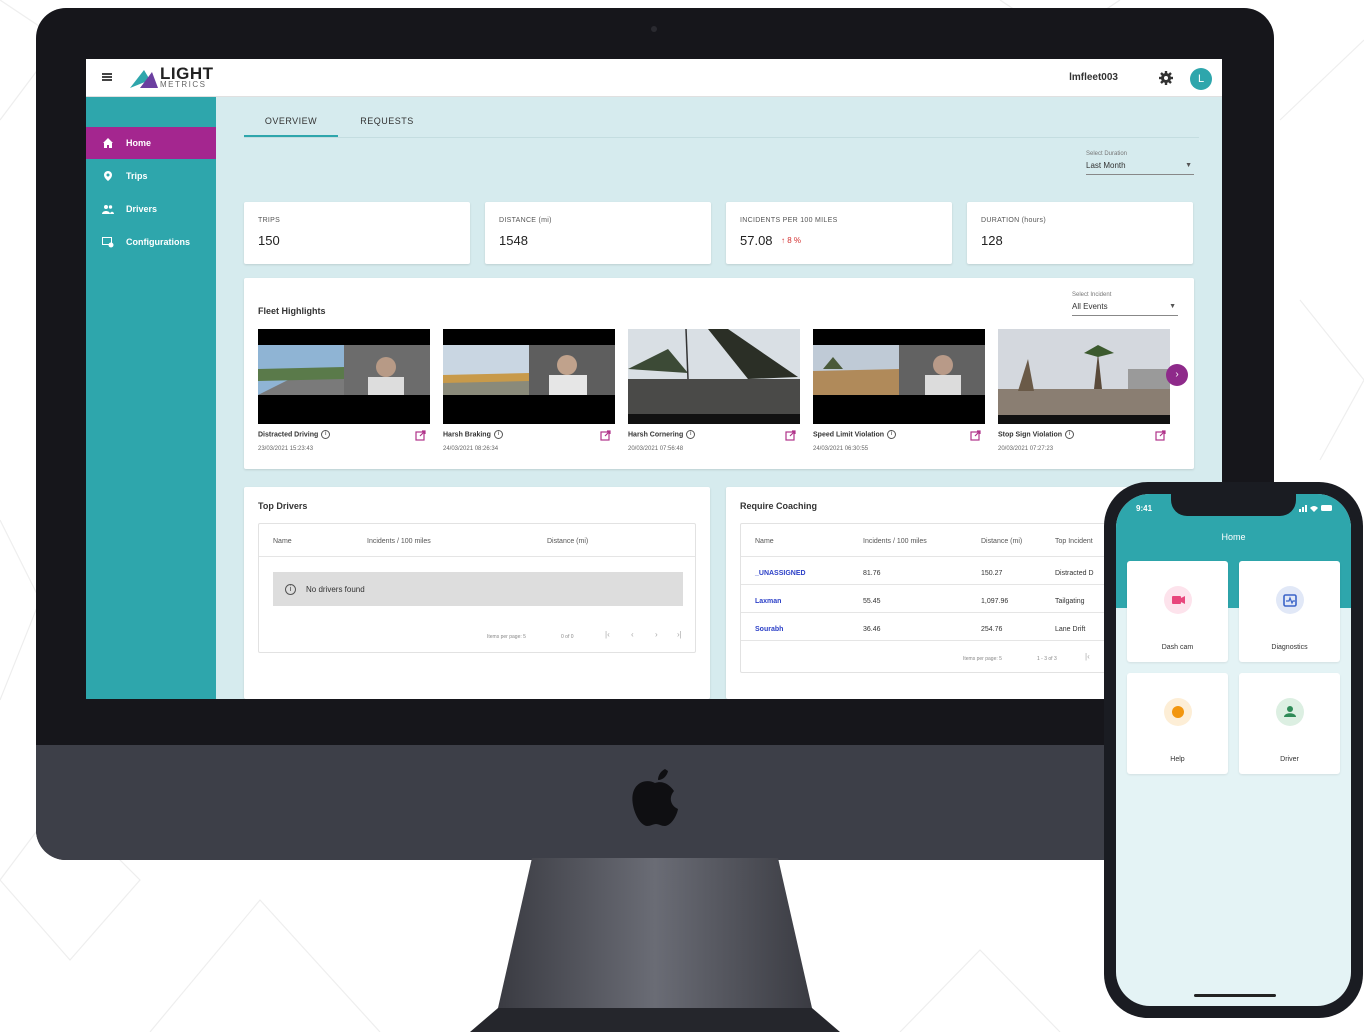 Image resolution: width=1364 pixels, height=1032 pixels. What do you see at coordinates (1125, 304) in the screenshot?
I see `incident-select: Select Incident All Events ▼` at bounding box center [1125, 304].